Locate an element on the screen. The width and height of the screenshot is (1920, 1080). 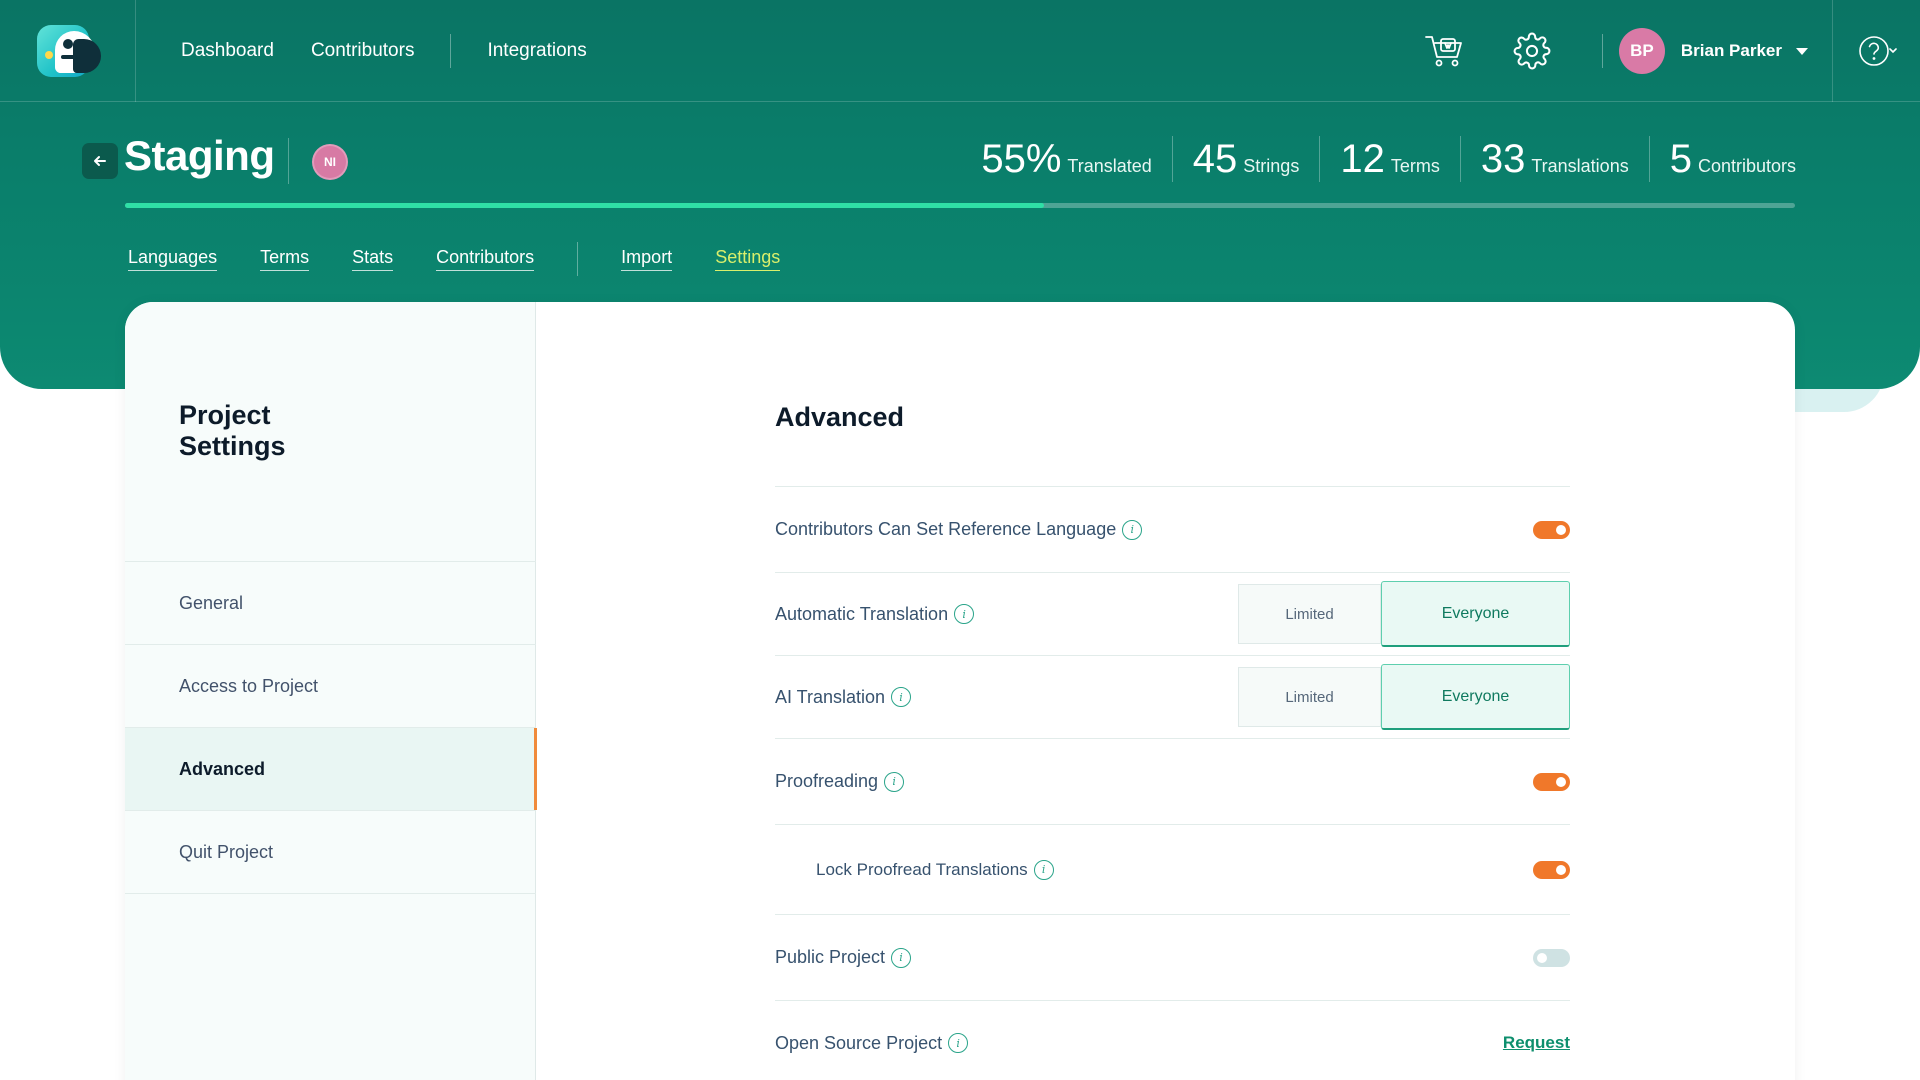
sidebar-title: Project Settings is located at coordinates (232, 430).